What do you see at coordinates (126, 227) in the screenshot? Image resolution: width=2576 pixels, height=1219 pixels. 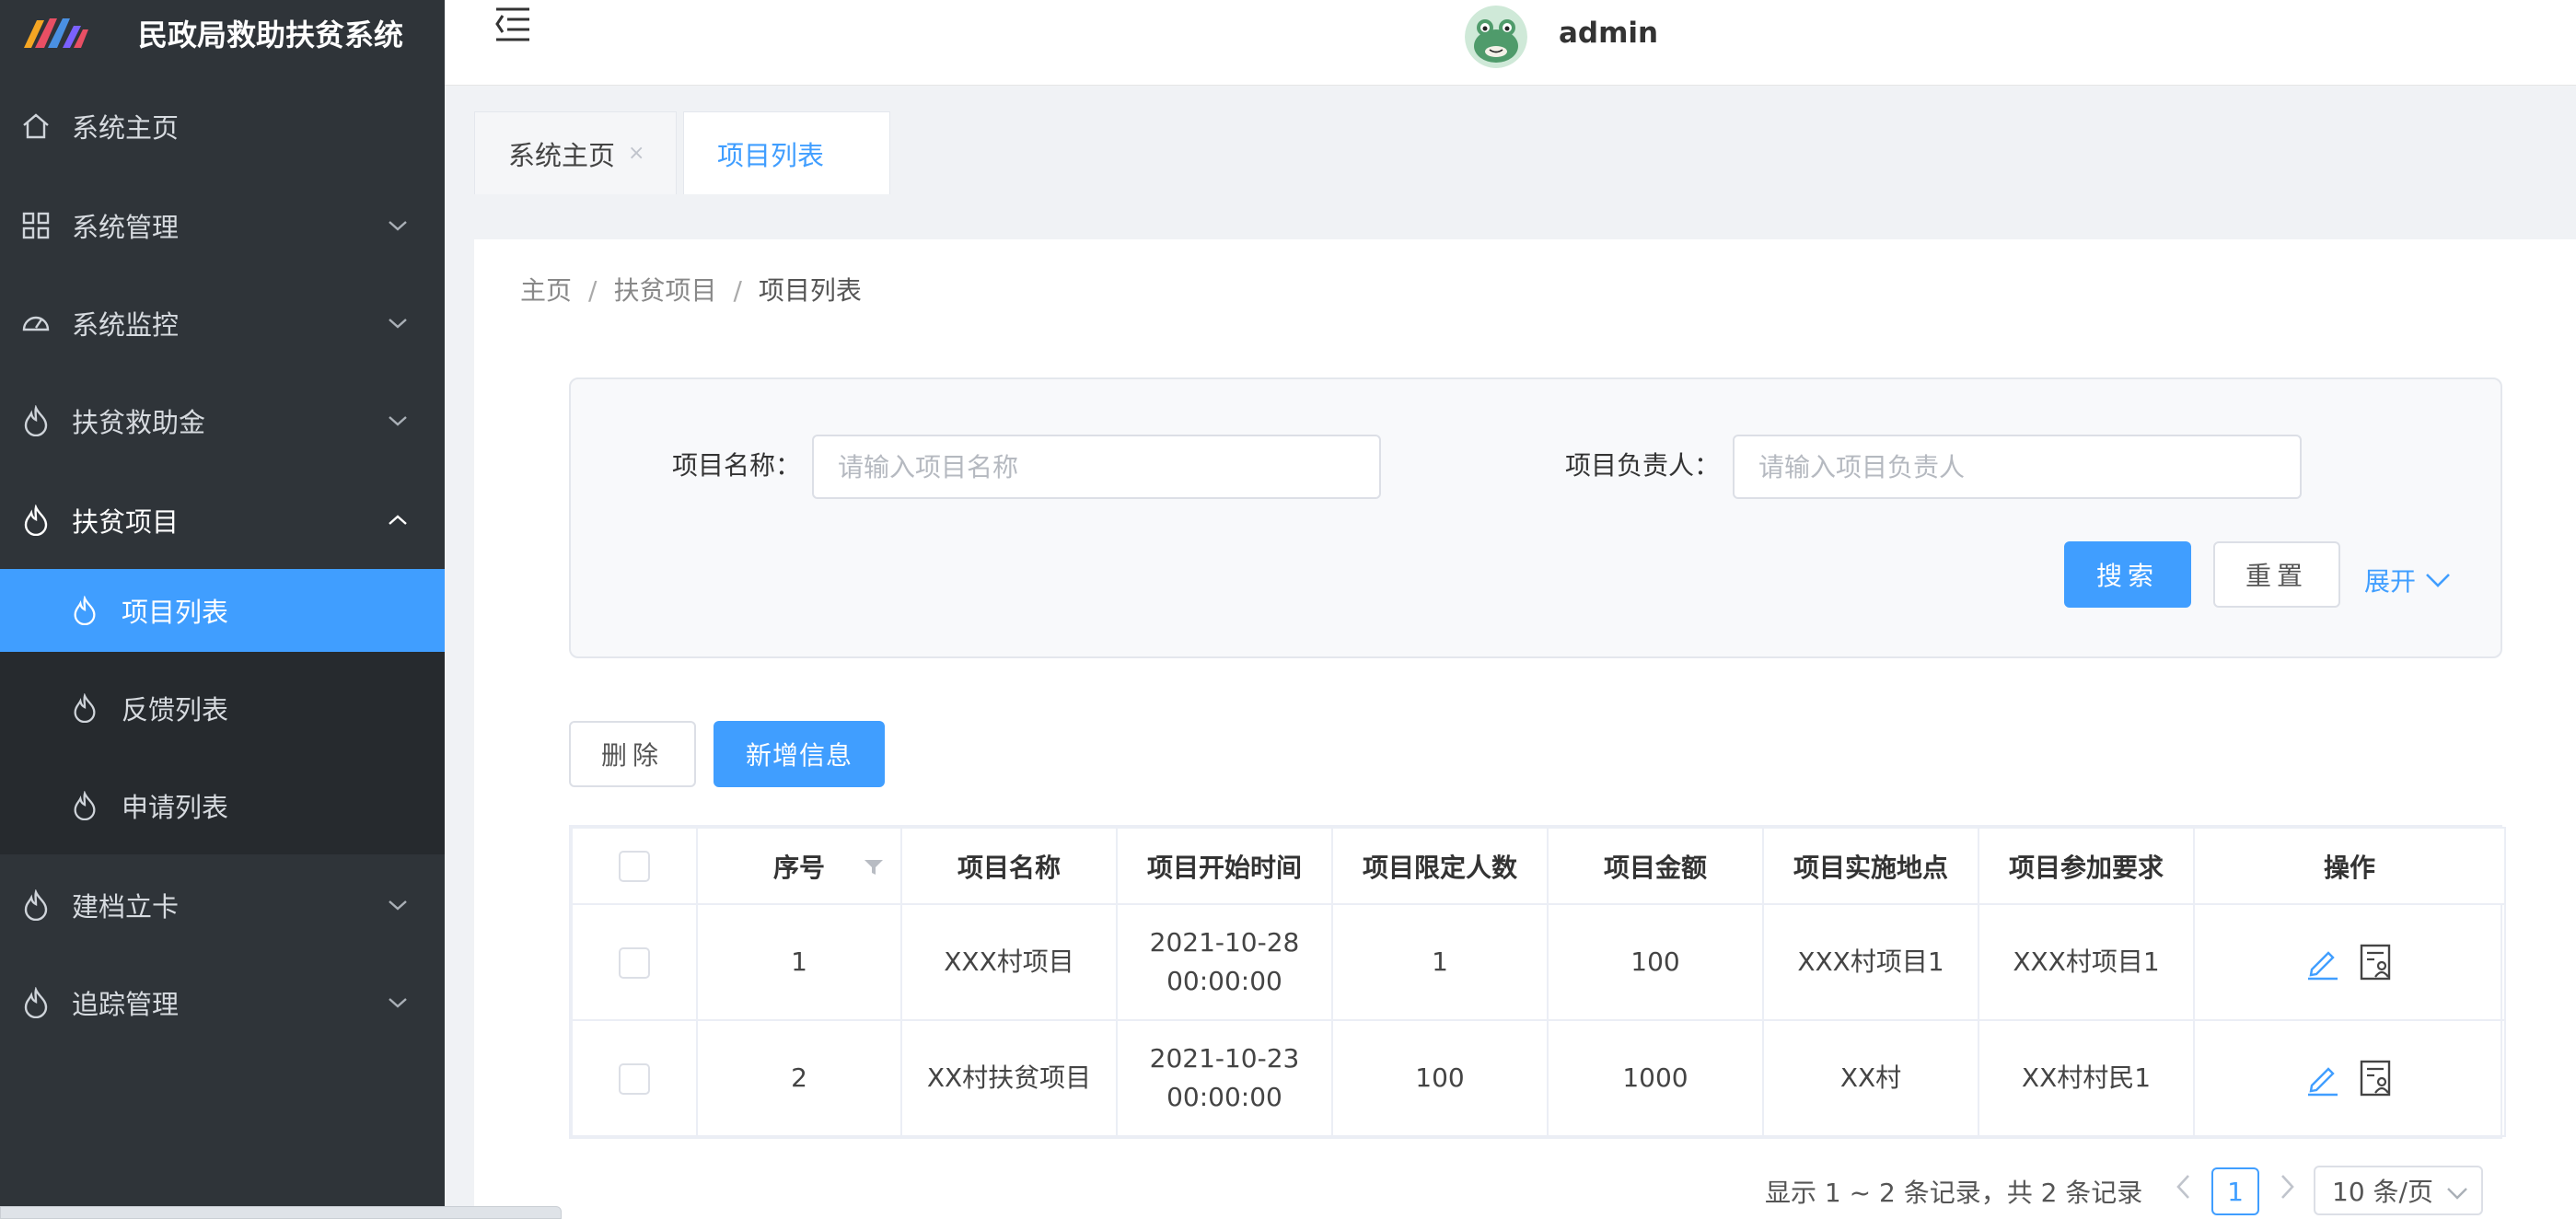 I see `sidebar-item-label: 系统管理` at bounding box center [126, 227].